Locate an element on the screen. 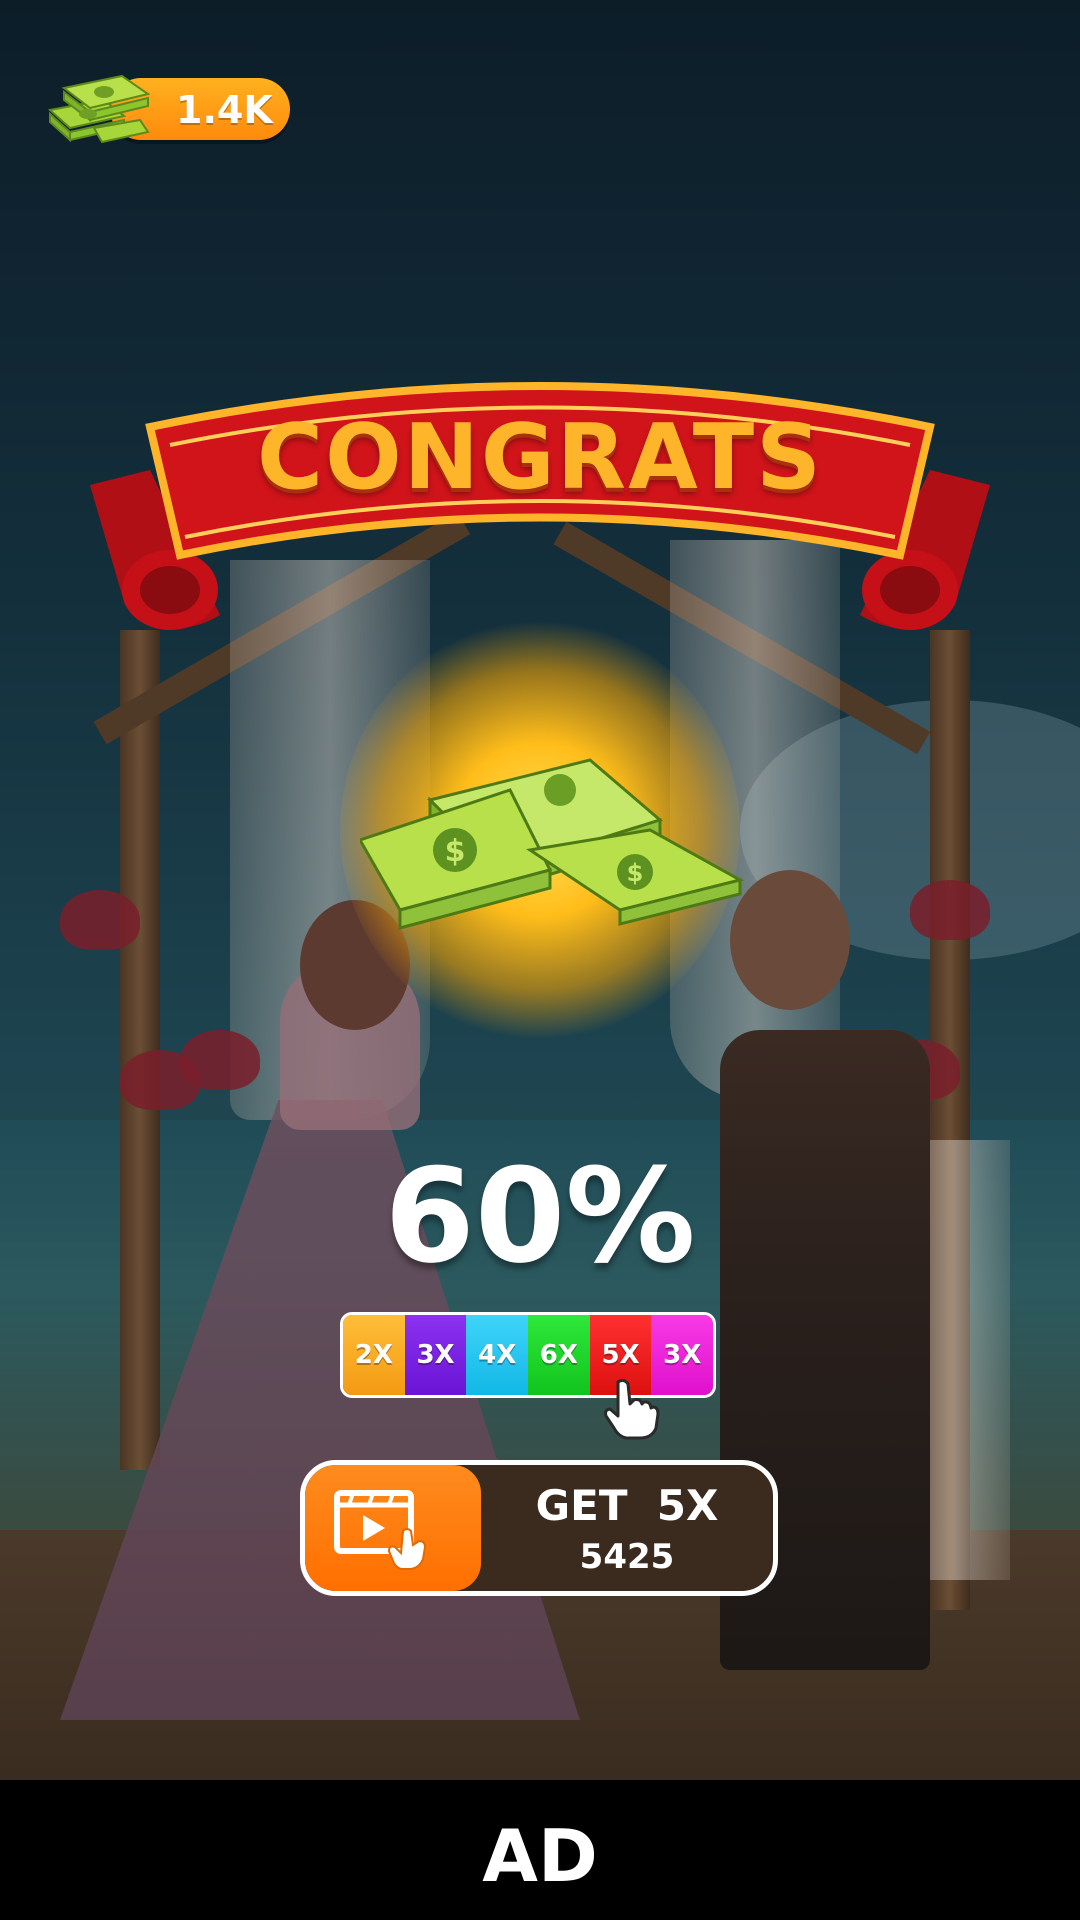 This screenshot has height=1920, width=1080. get-multiplied-reward-button: GET 5X 5425 is located at coordinates (539, 1528).